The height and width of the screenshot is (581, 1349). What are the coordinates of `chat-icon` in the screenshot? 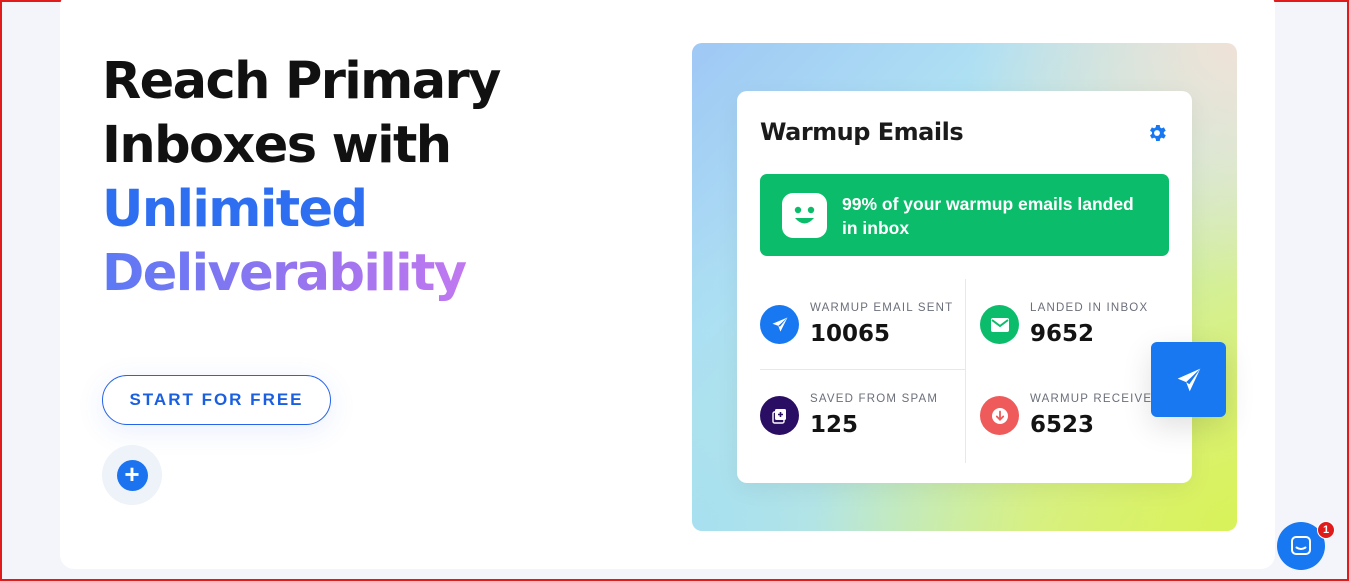 It's located at (1301, 545).